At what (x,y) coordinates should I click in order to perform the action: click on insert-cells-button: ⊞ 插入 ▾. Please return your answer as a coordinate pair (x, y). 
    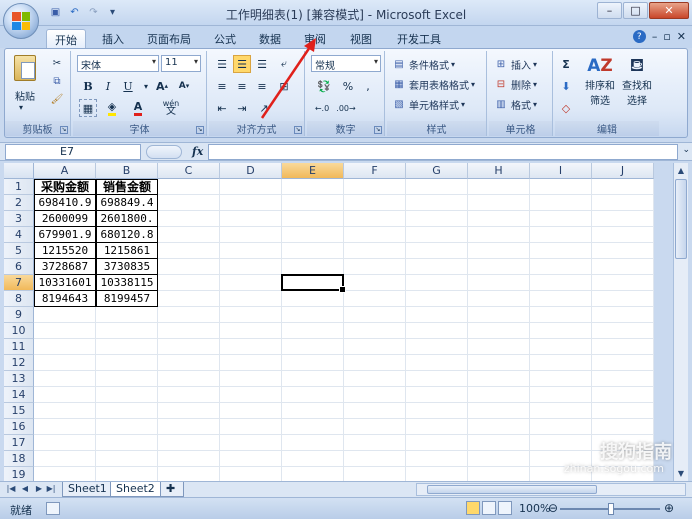
    Looking at the image, I should click on (515, 64).